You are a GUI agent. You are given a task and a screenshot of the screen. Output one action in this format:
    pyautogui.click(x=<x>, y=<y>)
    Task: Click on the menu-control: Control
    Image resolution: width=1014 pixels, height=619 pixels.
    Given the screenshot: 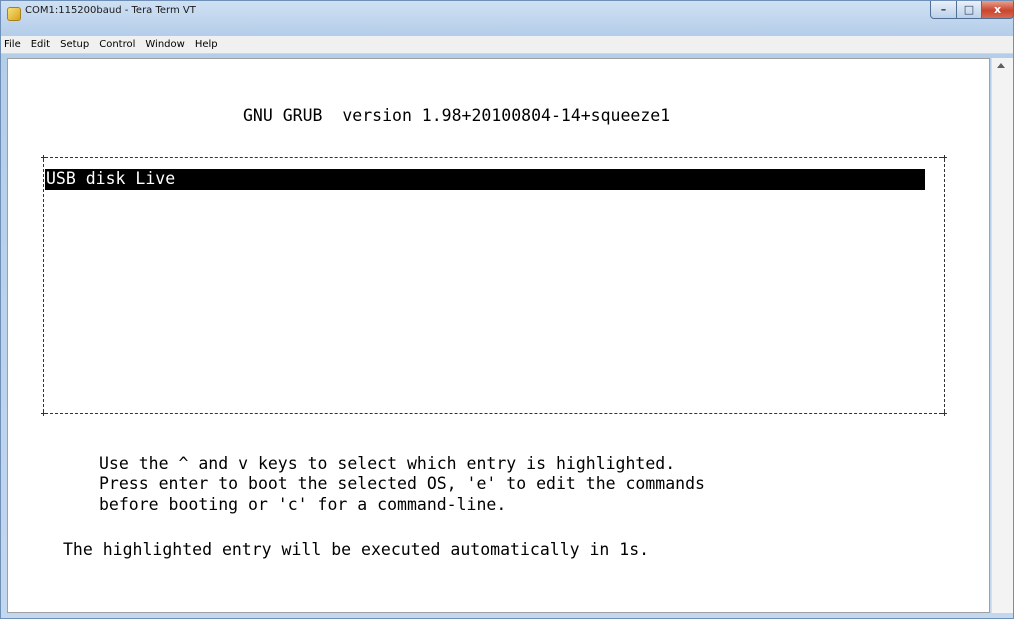 What is the action you would take?
    pyautogui.click(x=117, y=44)
    